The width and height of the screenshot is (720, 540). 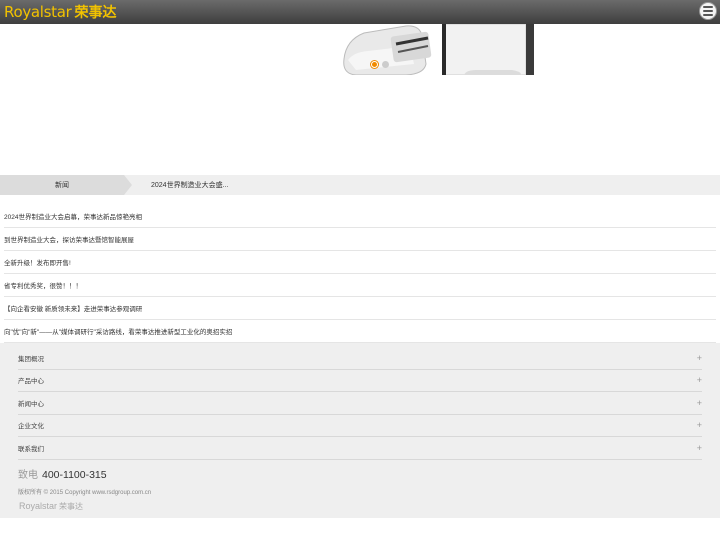 I want to click on news-item: 向"优"向"新"——从"媒体调研行"采访路线，看荣事达推进新型工业化的奥招实招, so click(x=360, y=331).